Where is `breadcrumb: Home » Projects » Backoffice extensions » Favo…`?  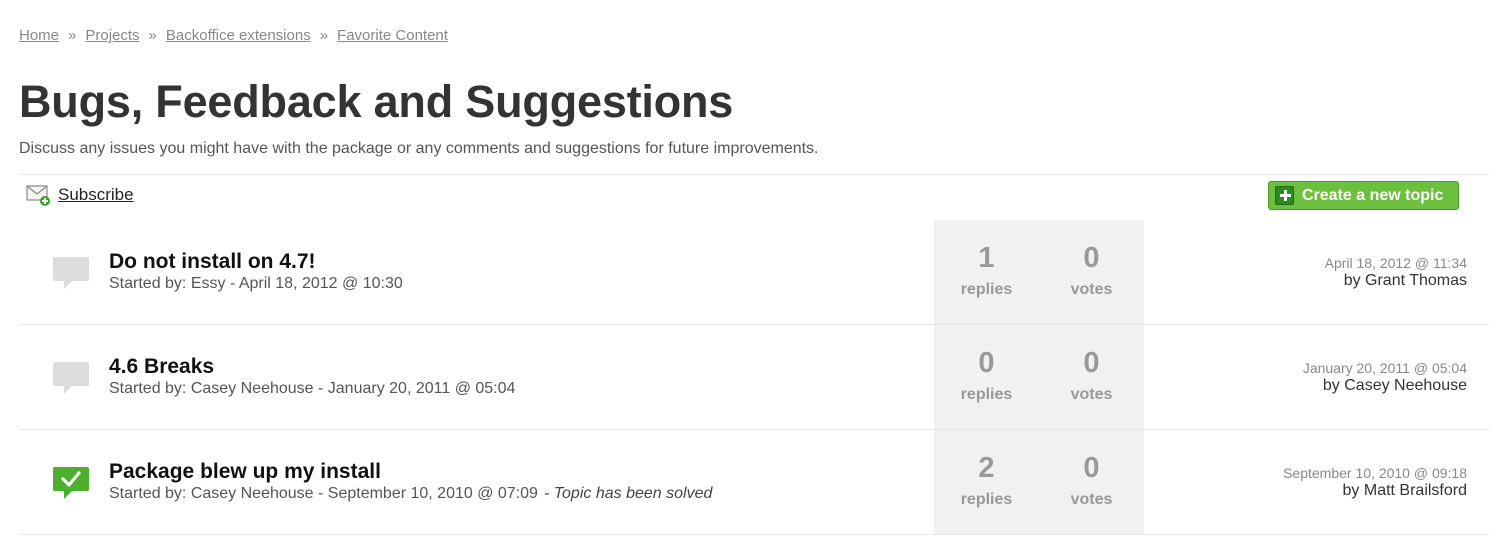 breadcrumb: Home » Projects » Backoffice extensions » Favo… is located at coordinates (233, 35).